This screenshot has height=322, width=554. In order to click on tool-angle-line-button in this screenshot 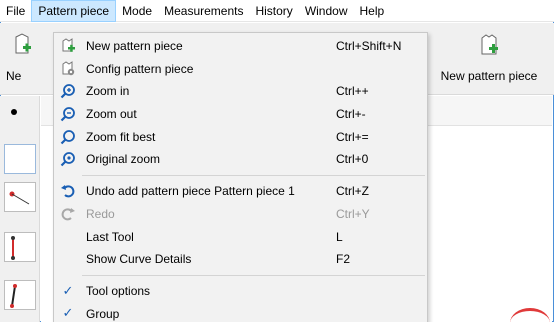, I will do `click(20, 295)`.